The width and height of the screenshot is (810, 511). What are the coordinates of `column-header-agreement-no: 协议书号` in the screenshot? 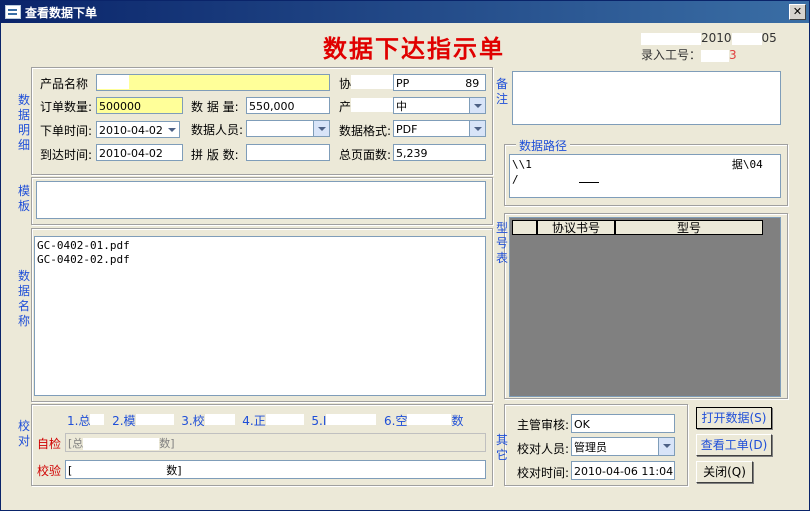 It's located at (576, 227).